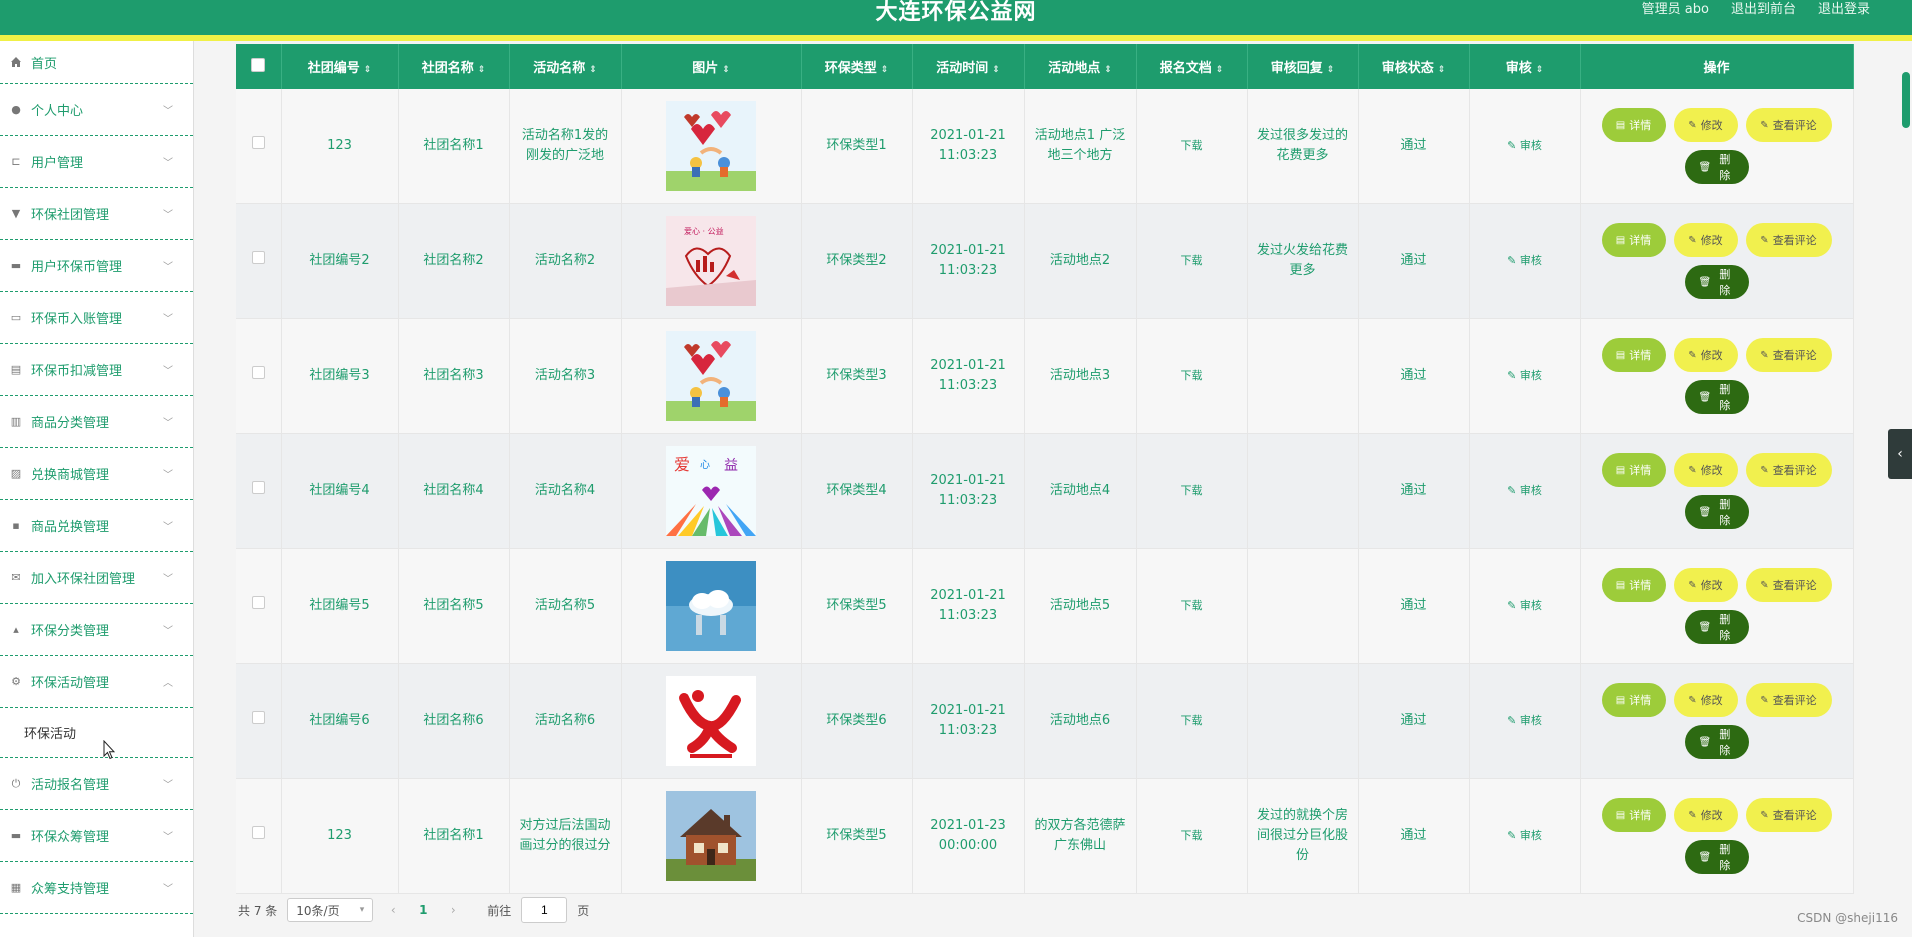 Image resolution: width=1912 pixels, height=937 pixels. What do you see at coordinates (330, 910) in the screenshot?
I see `page-size-select: 10条/页 ▾` at bounding box center [330, 910].